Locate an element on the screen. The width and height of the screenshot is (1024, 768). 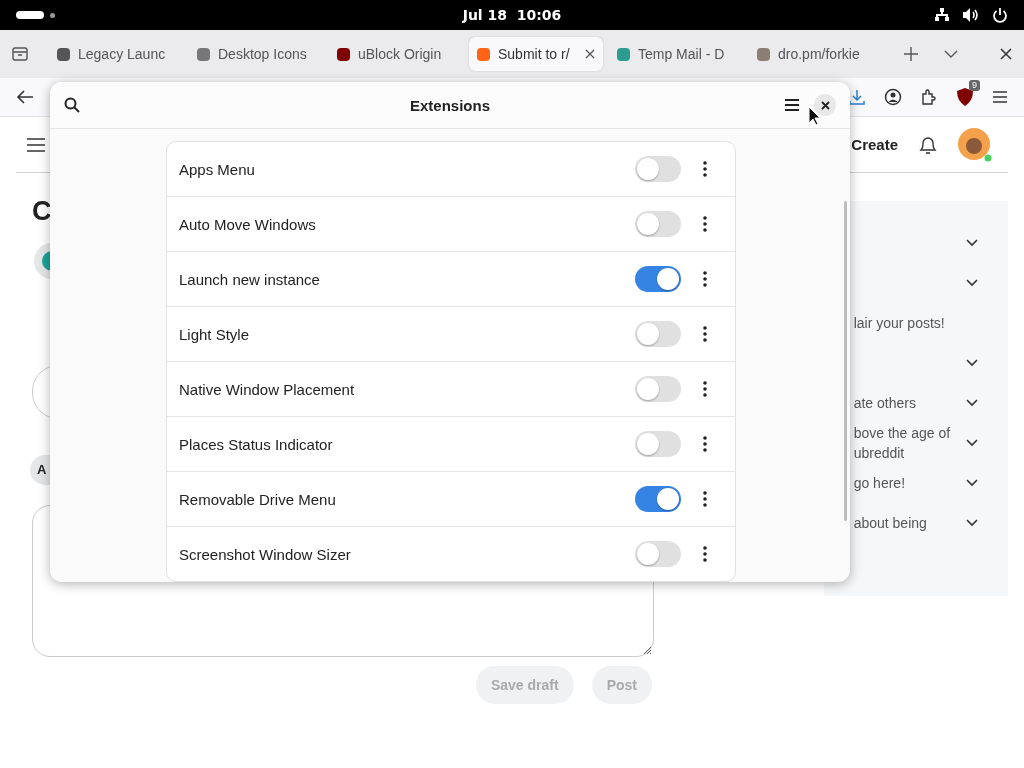
account-icon is located at coordinates (893, 97).